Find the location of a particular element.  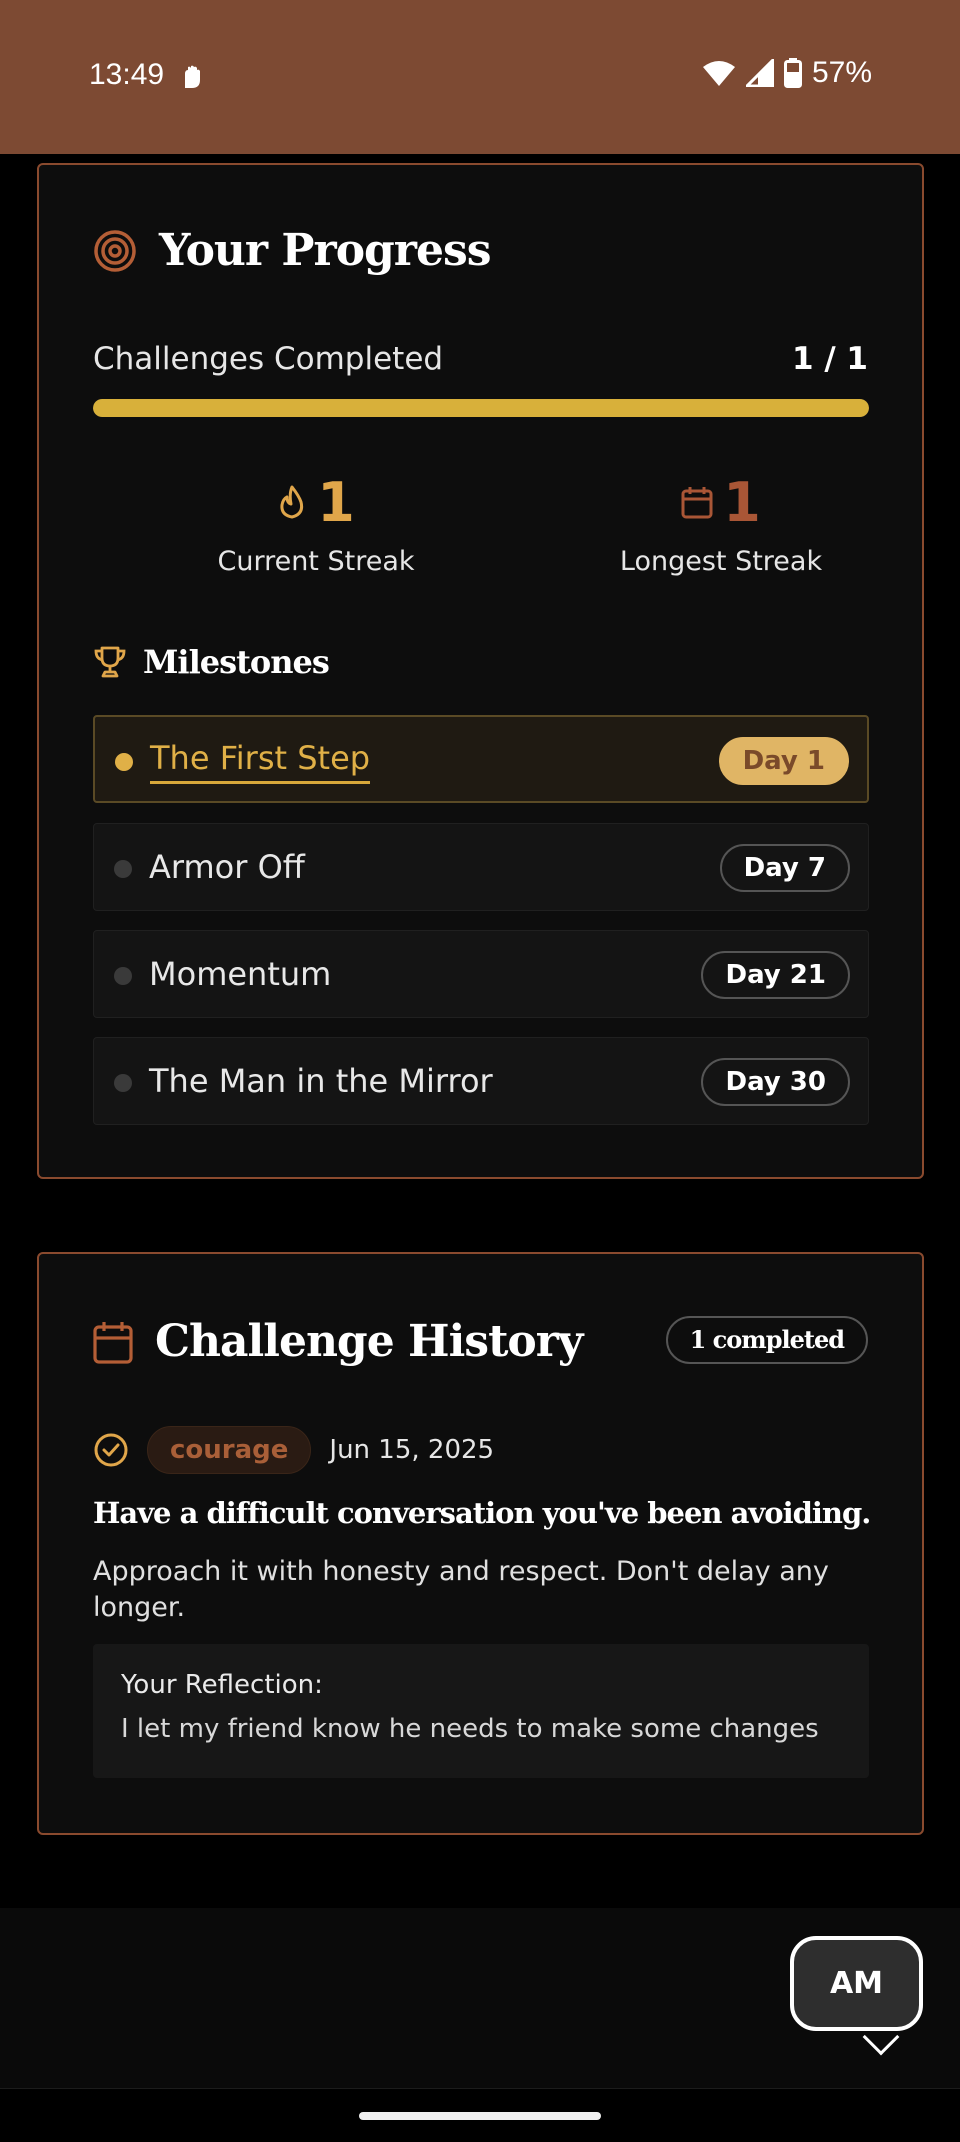

battery-icon is located at coordinates (792, 73).